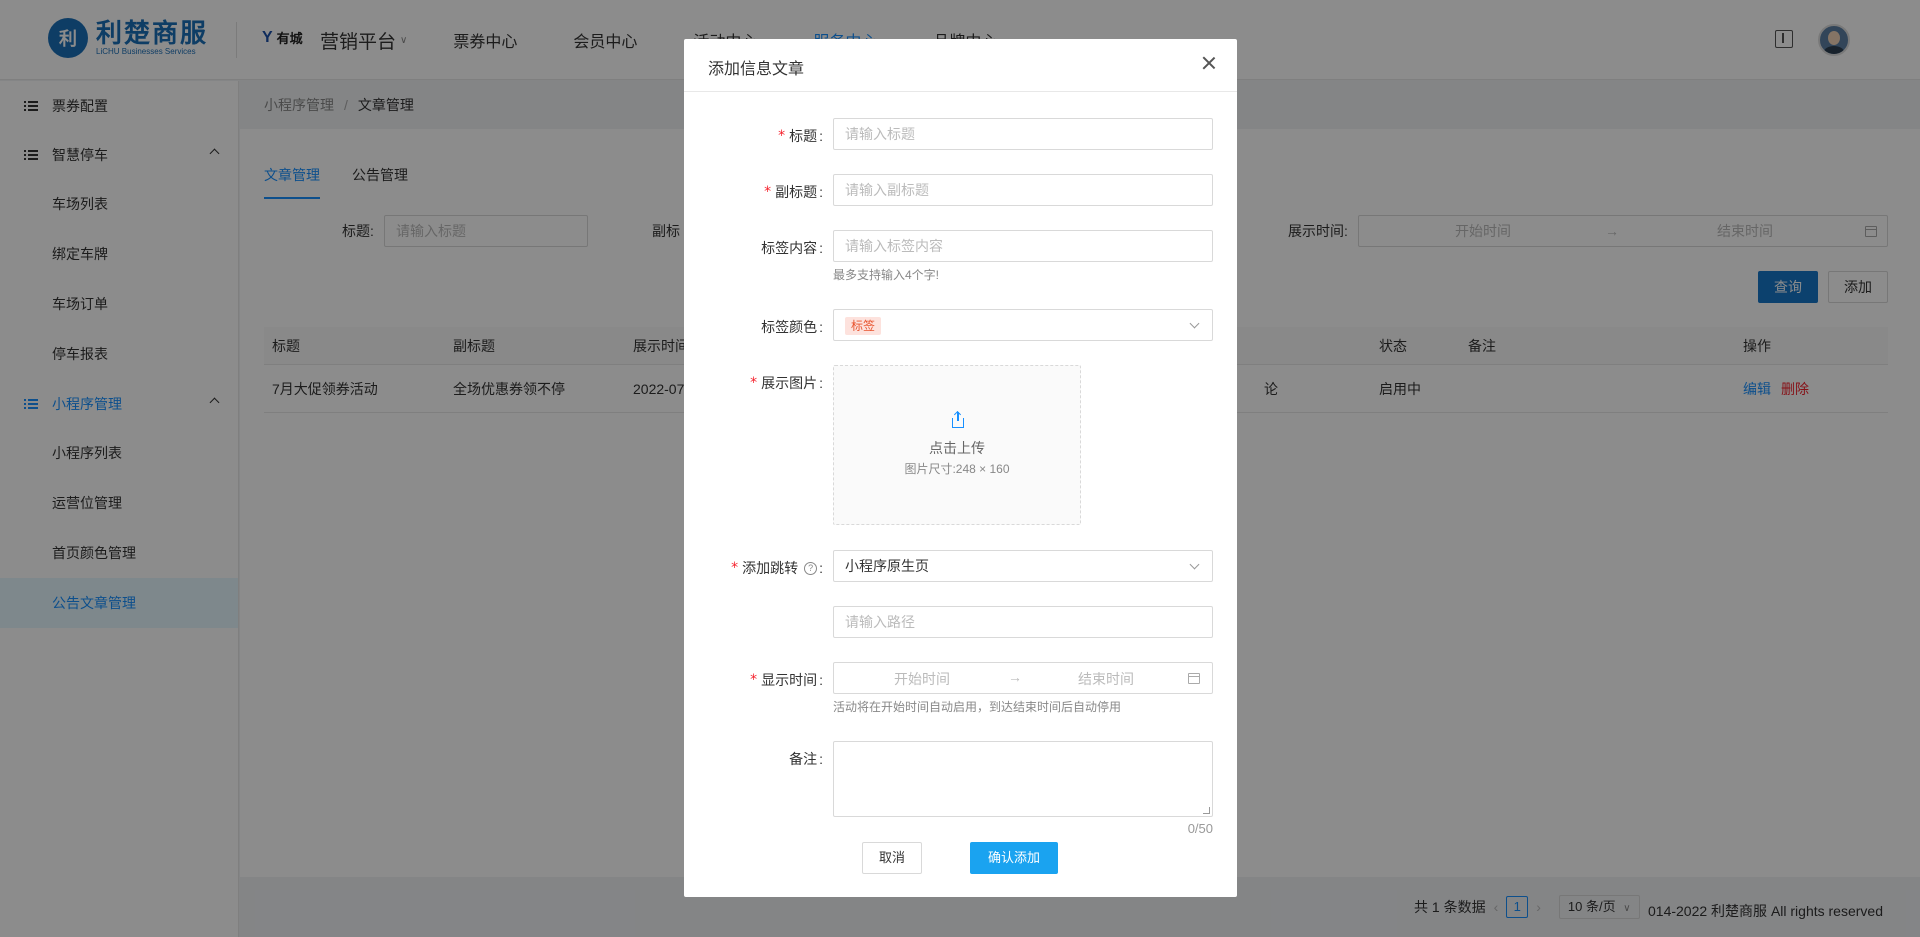 This screenshot has width=1920, height=937. I want to click on display-time-range: 开始时间 → 结束时间, so click(1023, 678).